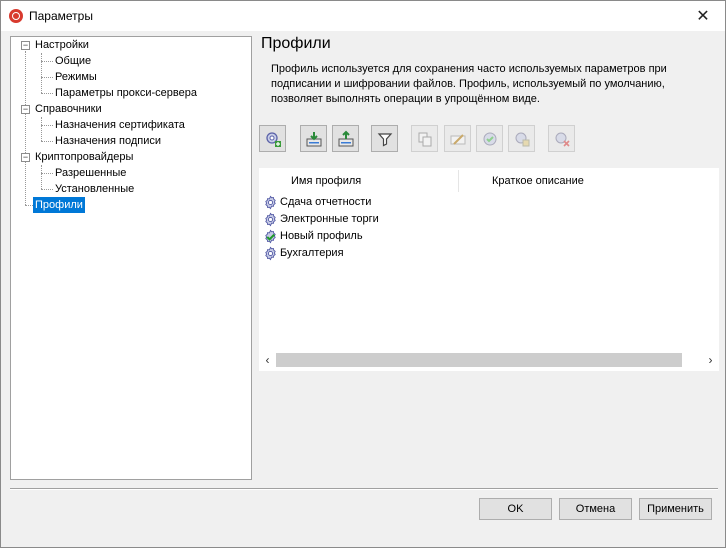 The width and height of the screenshot is (726, 548). I want to click on horizontal-scrollbar: ‹ ›, so click(489, 360).